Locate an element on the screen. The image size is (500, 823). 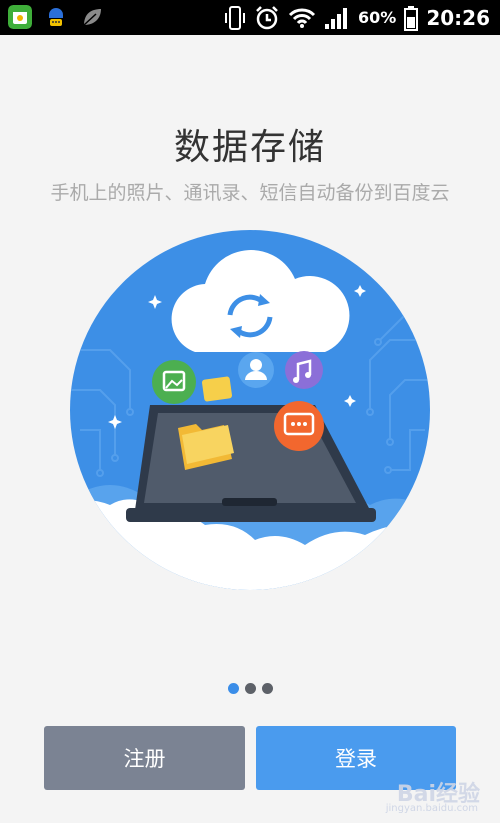
status-bar: 60% 20:26 is located at coordinates (250, 17).